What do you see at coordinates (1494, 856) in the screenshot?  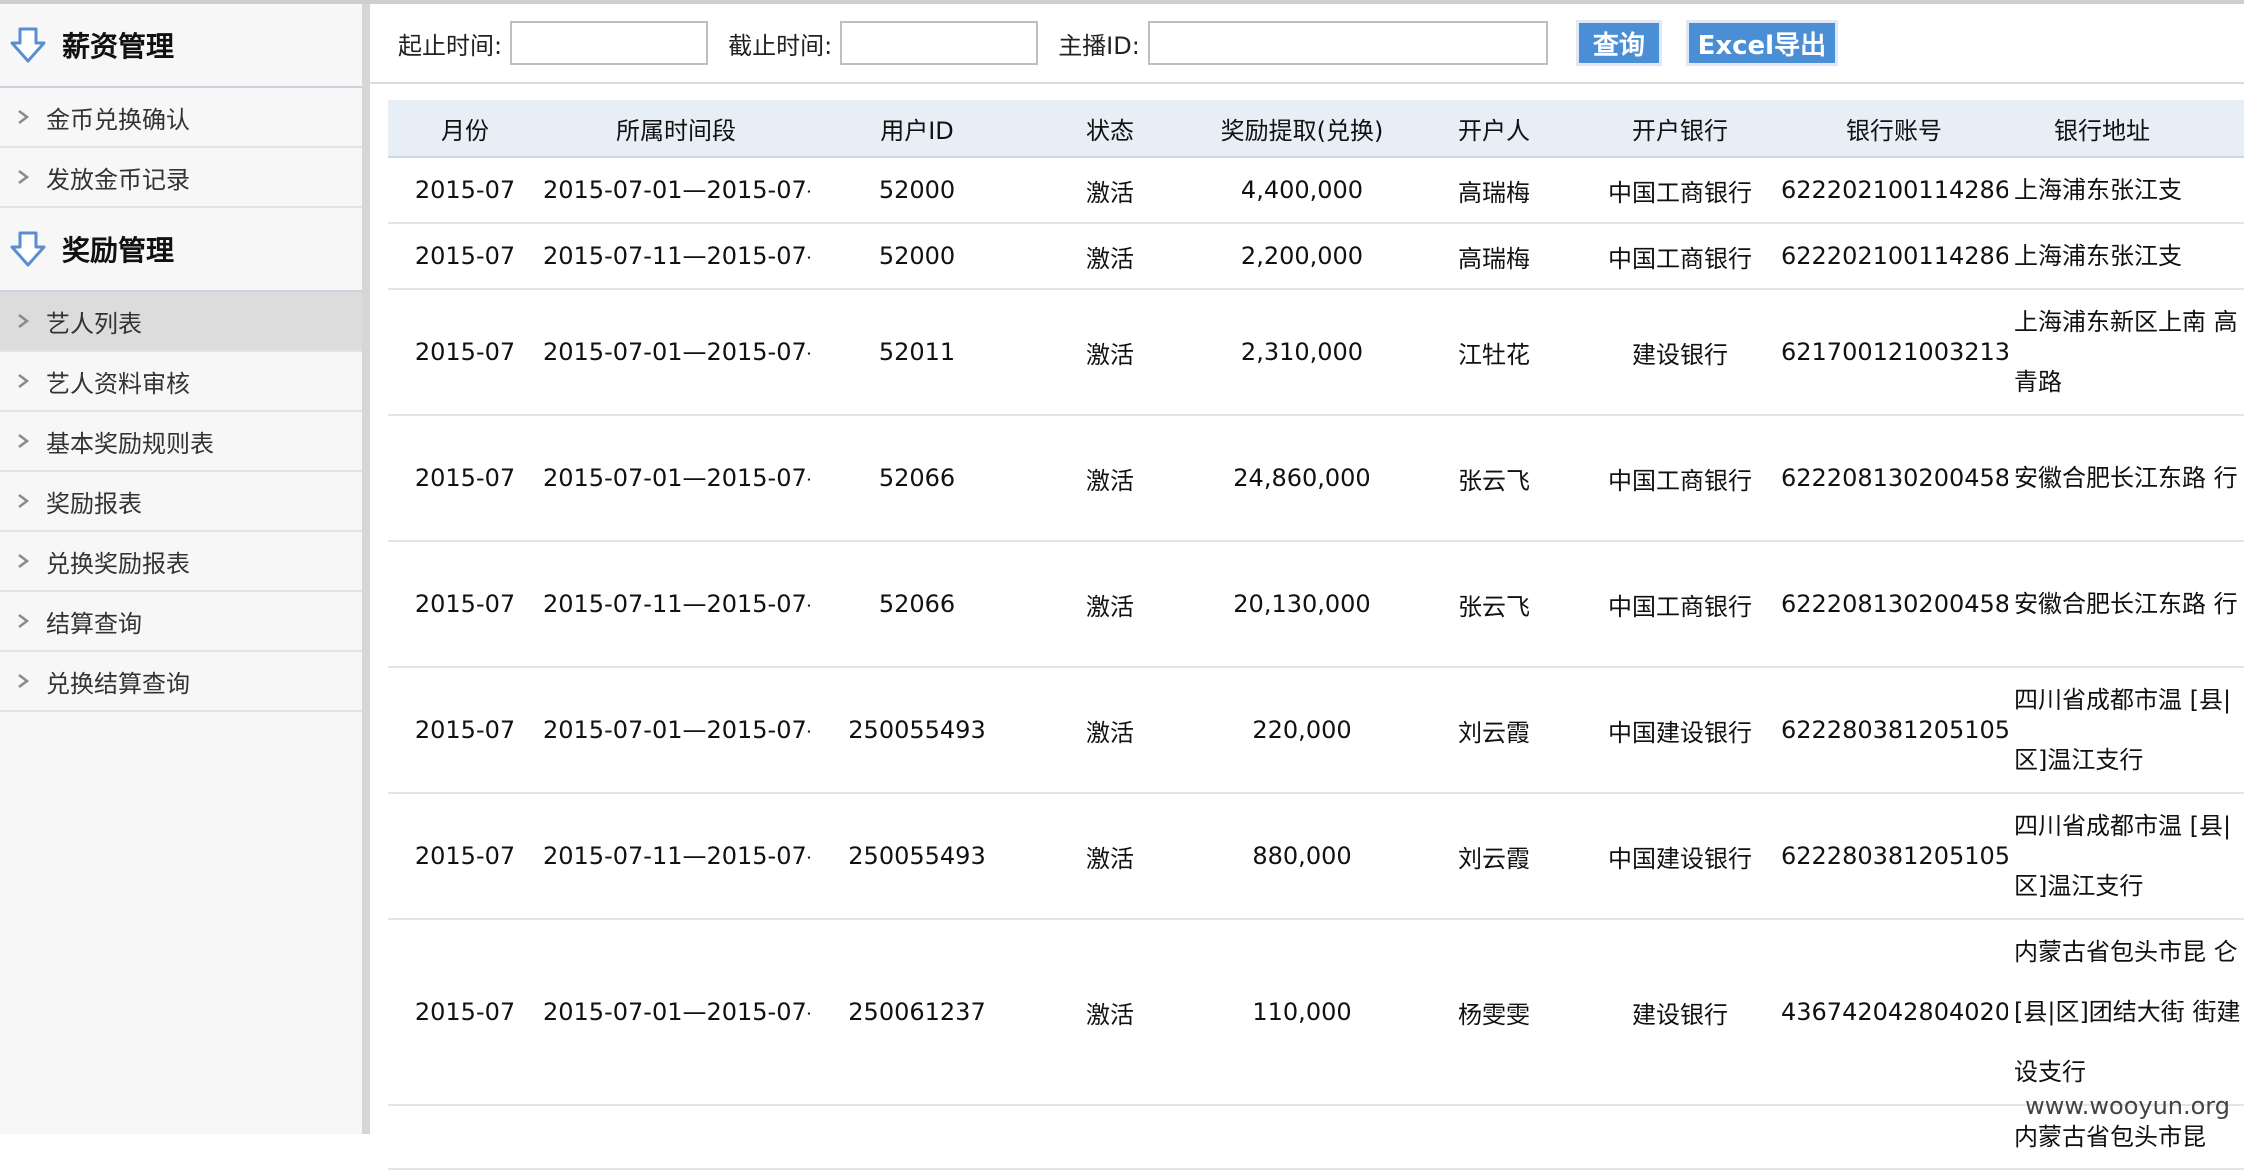 I see `table-cell: 刘云霞` at bounding box center [1494, 856].